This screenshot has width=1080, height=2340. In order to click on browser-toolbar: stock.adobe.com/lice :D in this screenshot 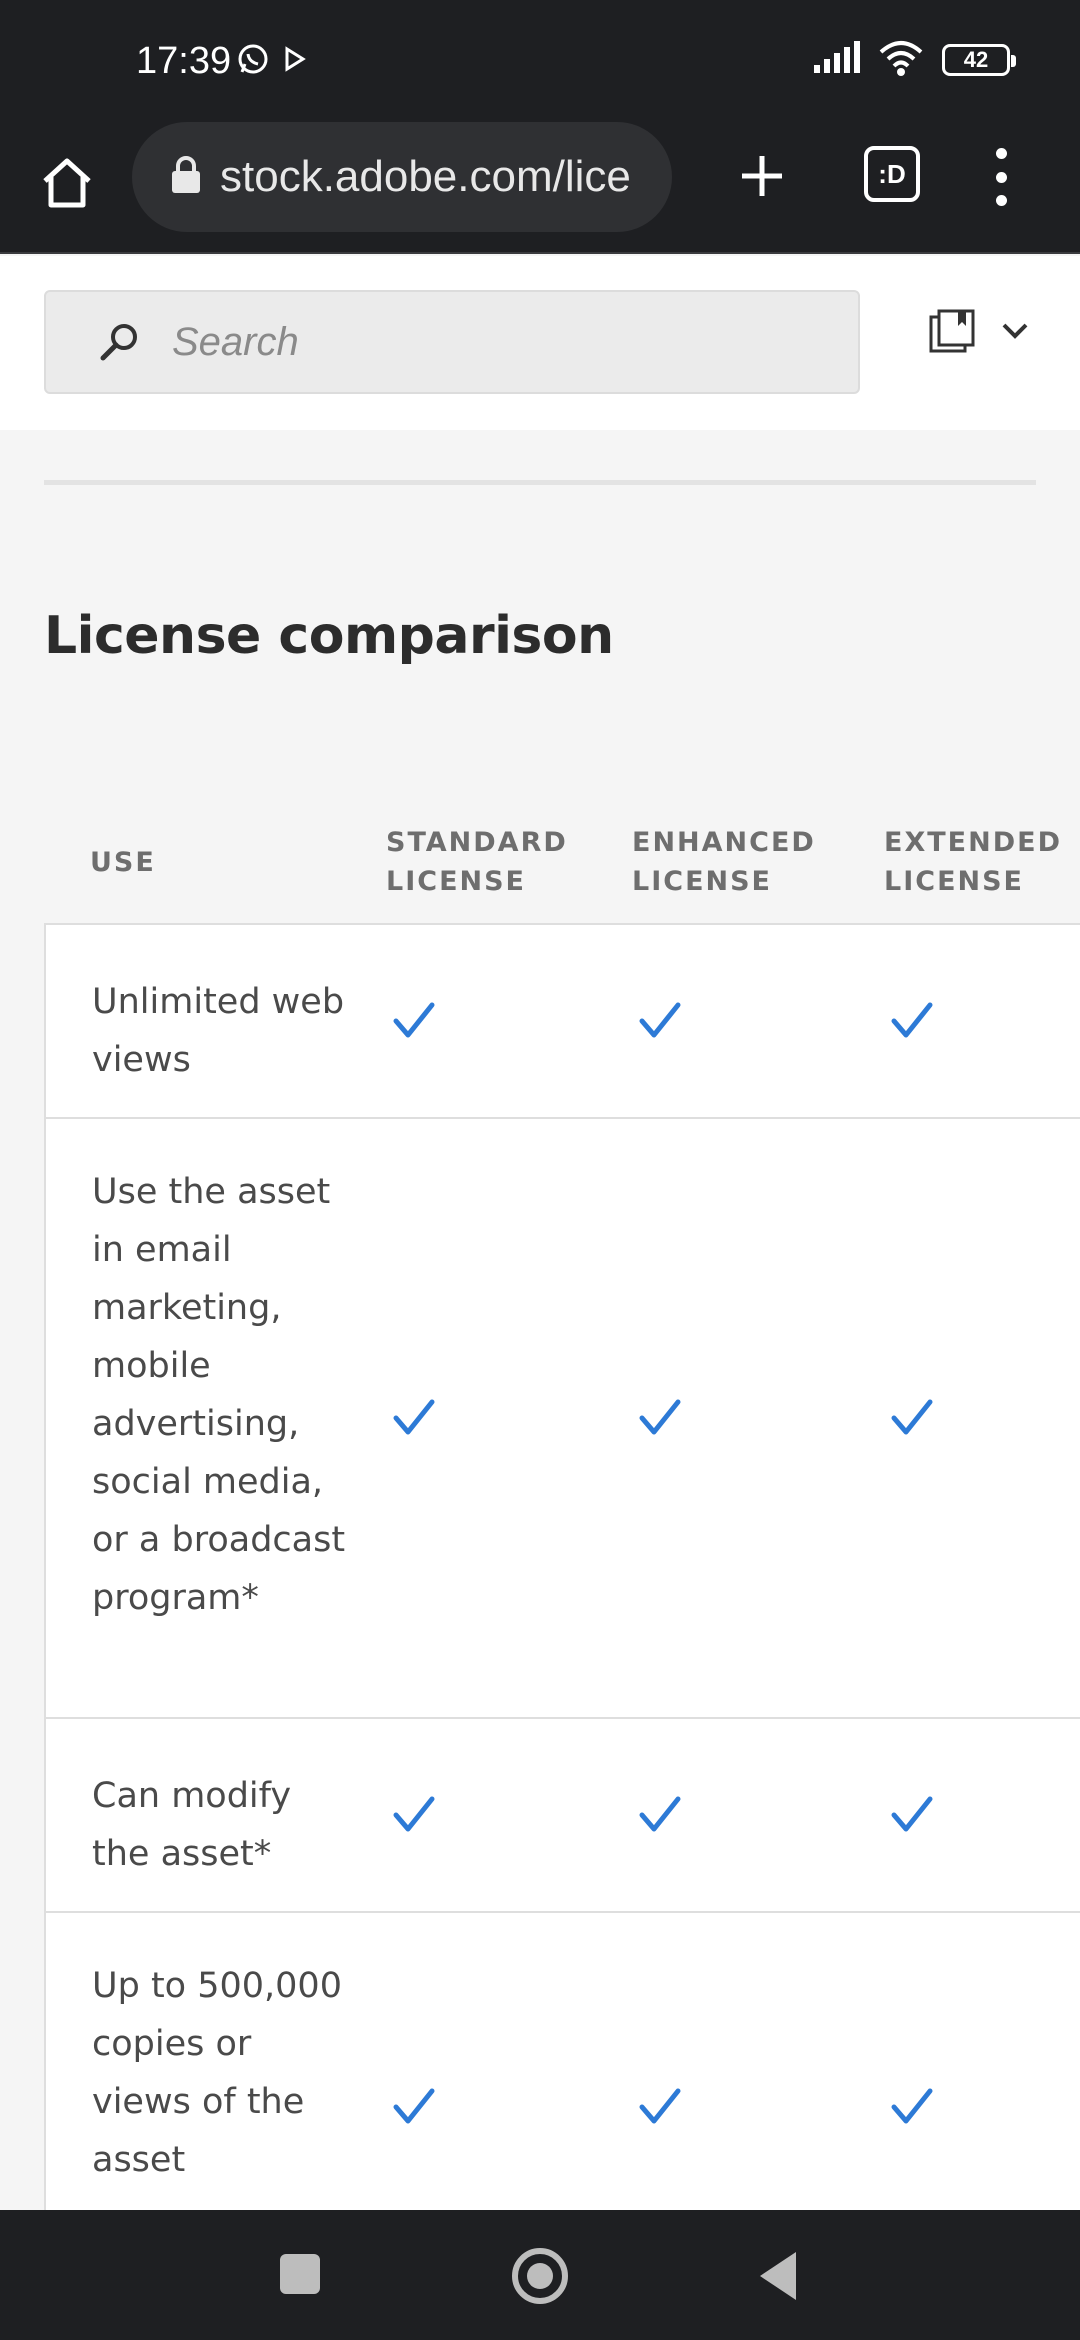, I will do `click(540, 187)`.